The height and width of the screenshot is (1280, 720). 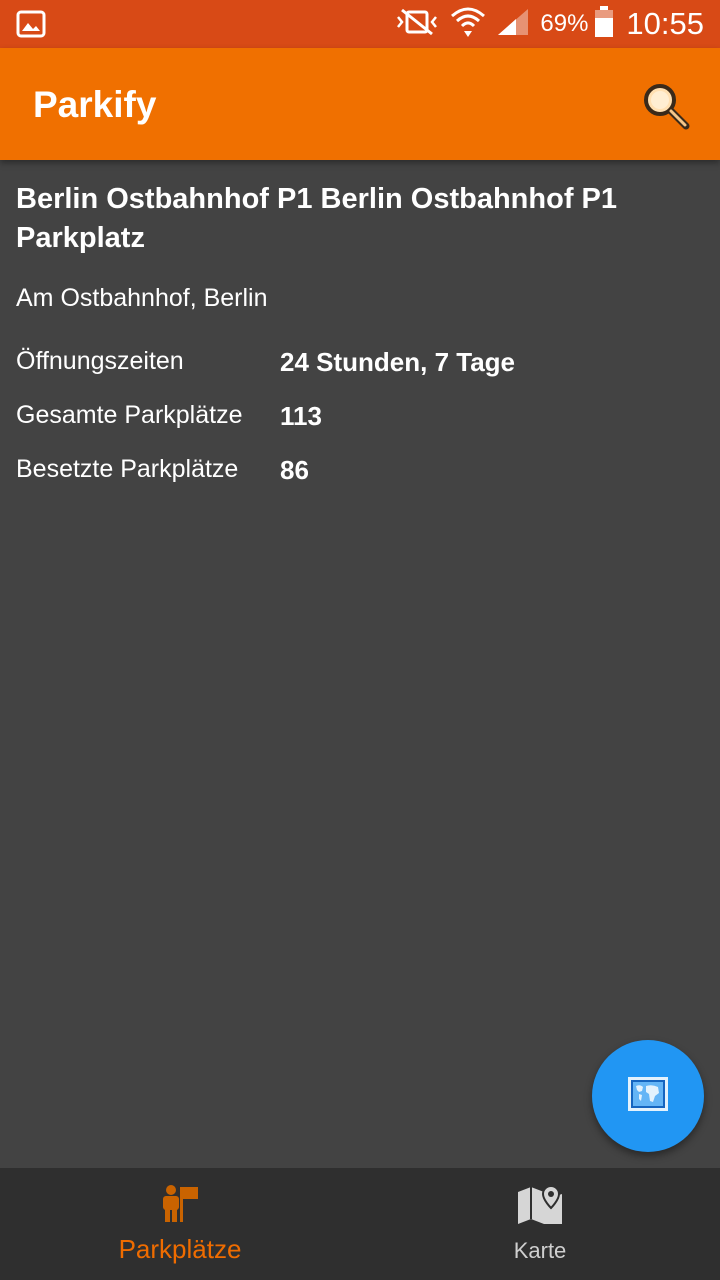 I want to click on info-row-opening-hours: Öffnungszeiten 24 Stunden, 7 Tage, so click(x=356, y=374).